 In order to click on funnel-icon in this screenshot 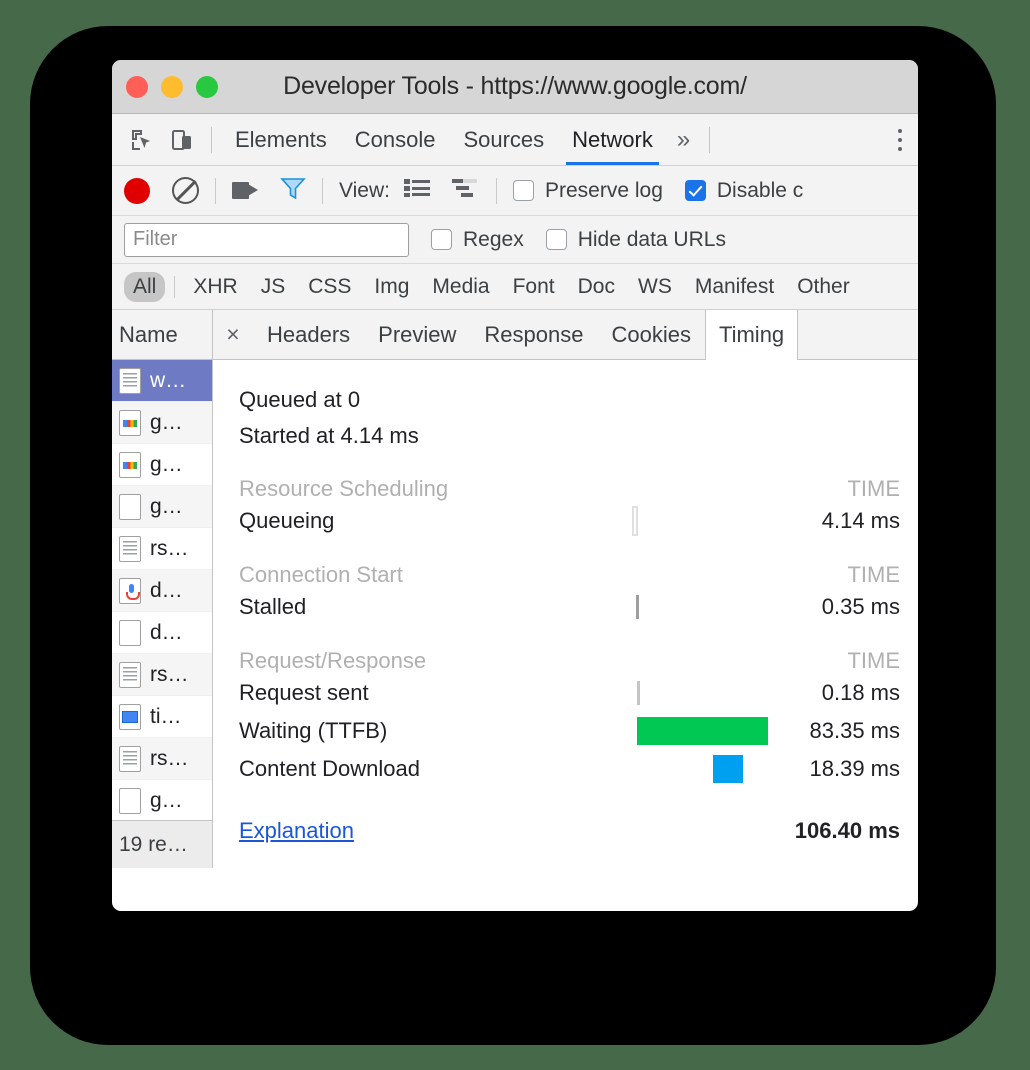, I will do `click(293, 190)`.